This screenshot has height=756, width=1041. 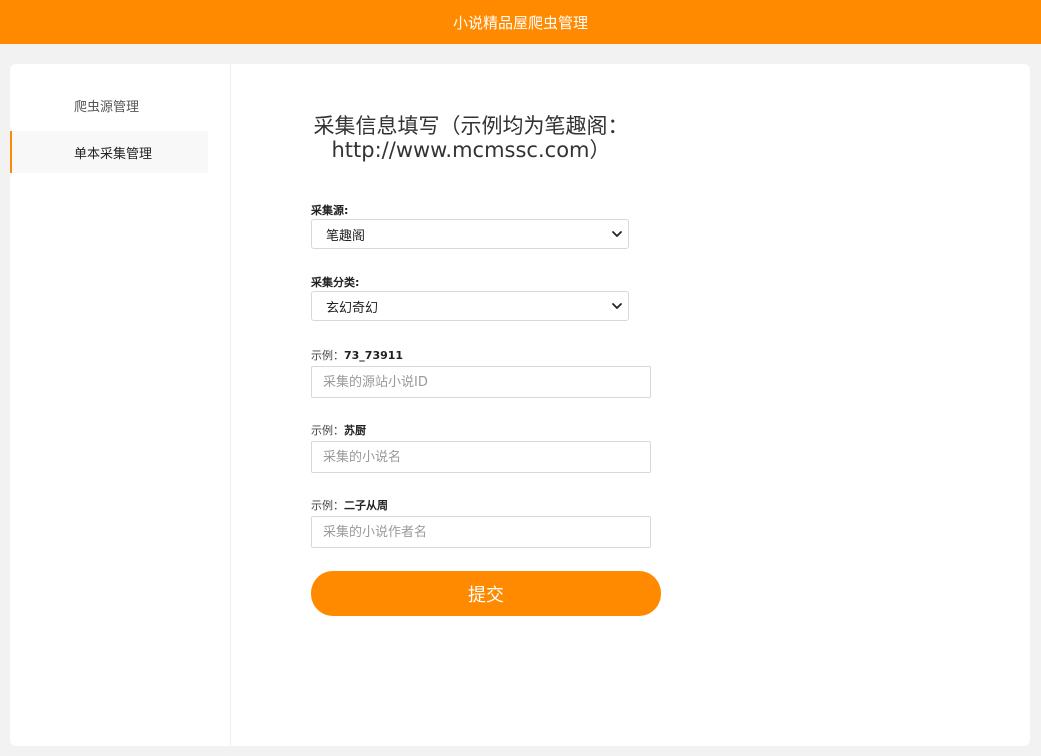 I want to click on author-name-input, so click(x=481, y=532).